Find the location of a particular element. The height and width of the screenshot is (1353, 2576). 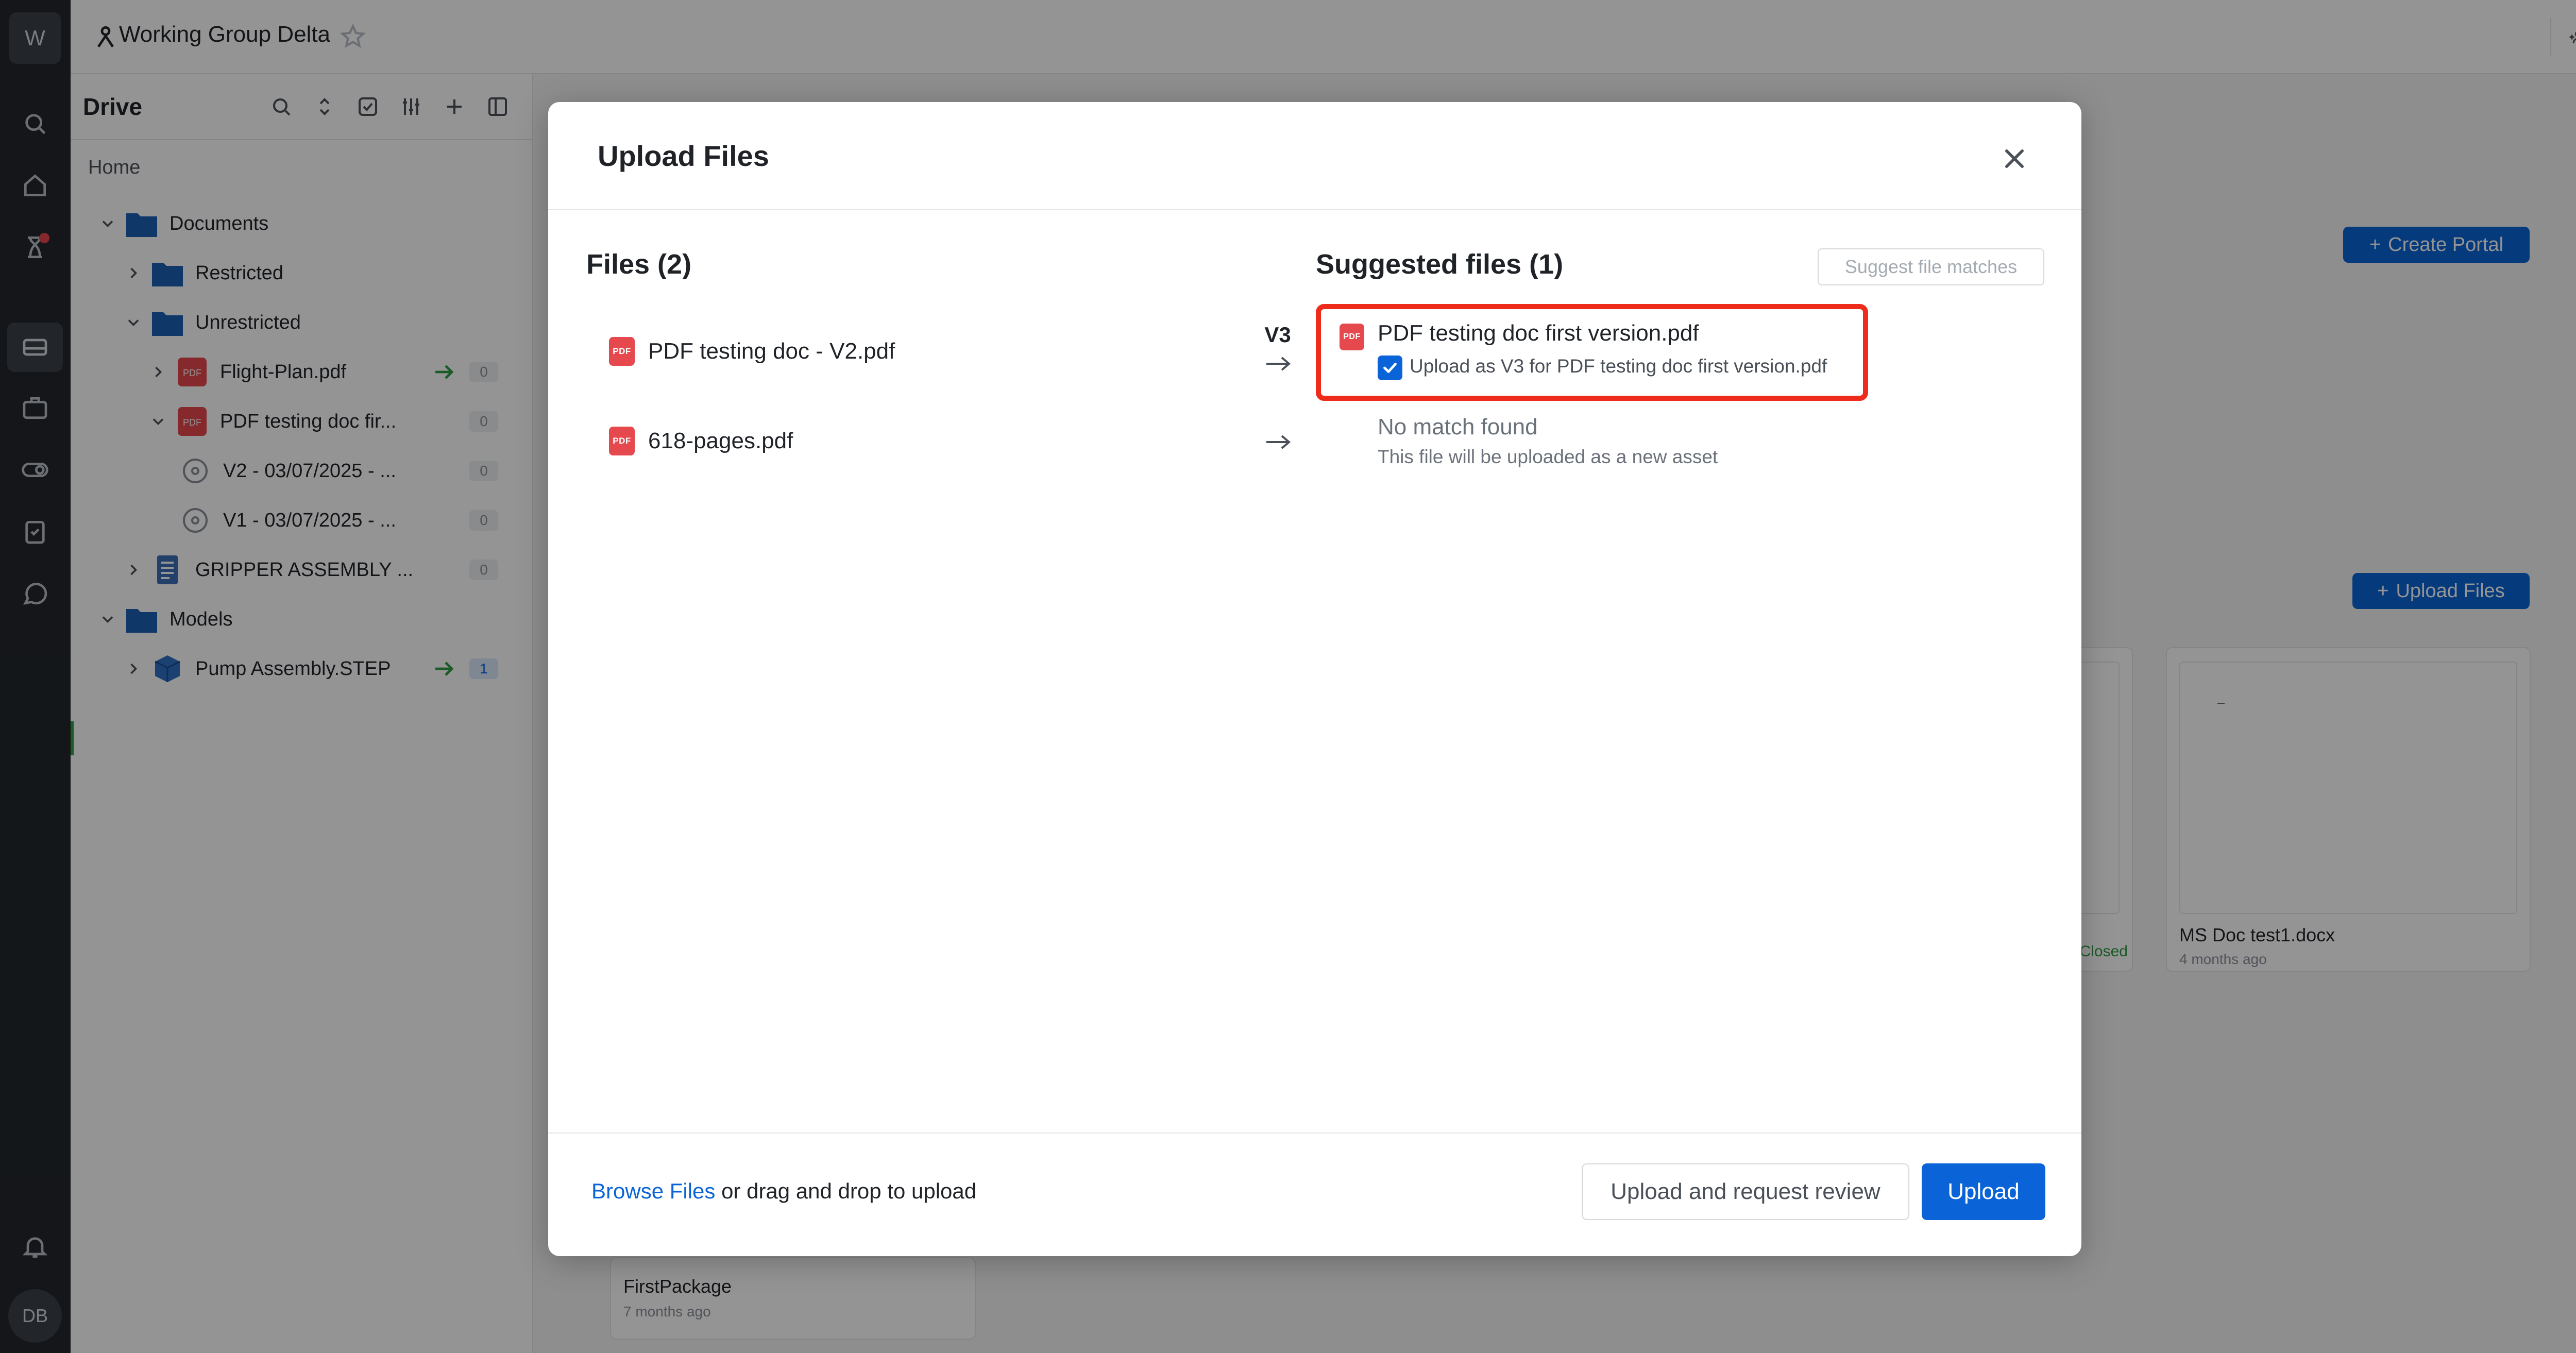

file-name: 618-pages.pdf is located at coordinates (720, 440).